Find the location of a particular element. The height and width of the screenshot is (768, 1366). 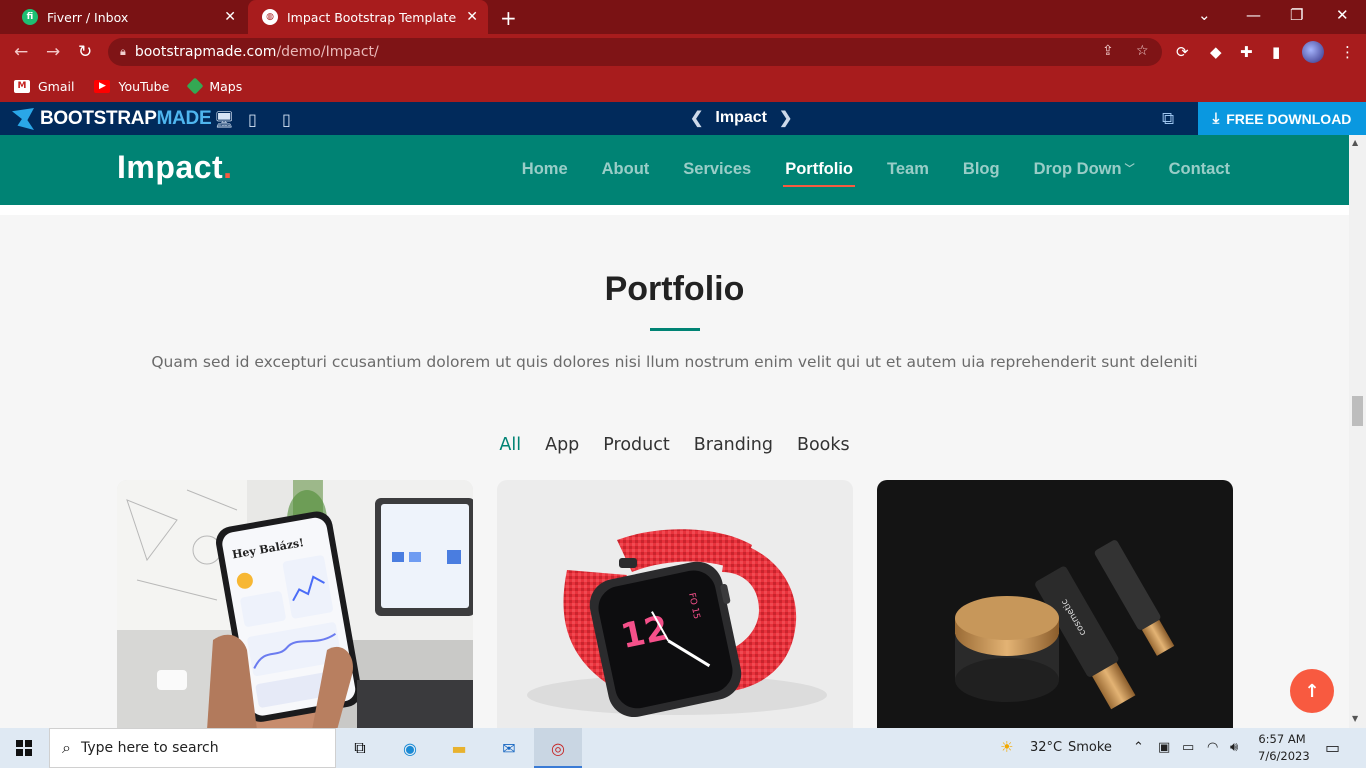

minimize-icon: — is located at coordinates (1253, 15).